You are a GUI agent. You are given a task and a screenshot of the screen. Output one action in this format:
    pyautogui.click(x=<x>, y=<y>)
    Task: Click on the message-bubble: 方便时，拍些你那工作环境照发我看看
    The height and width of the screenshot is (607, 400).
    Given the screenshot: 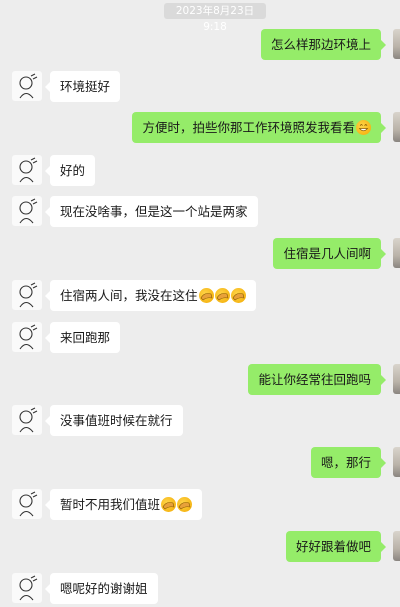 What is the action you would take?
    pyautogui.click(x=259, y=127)
    